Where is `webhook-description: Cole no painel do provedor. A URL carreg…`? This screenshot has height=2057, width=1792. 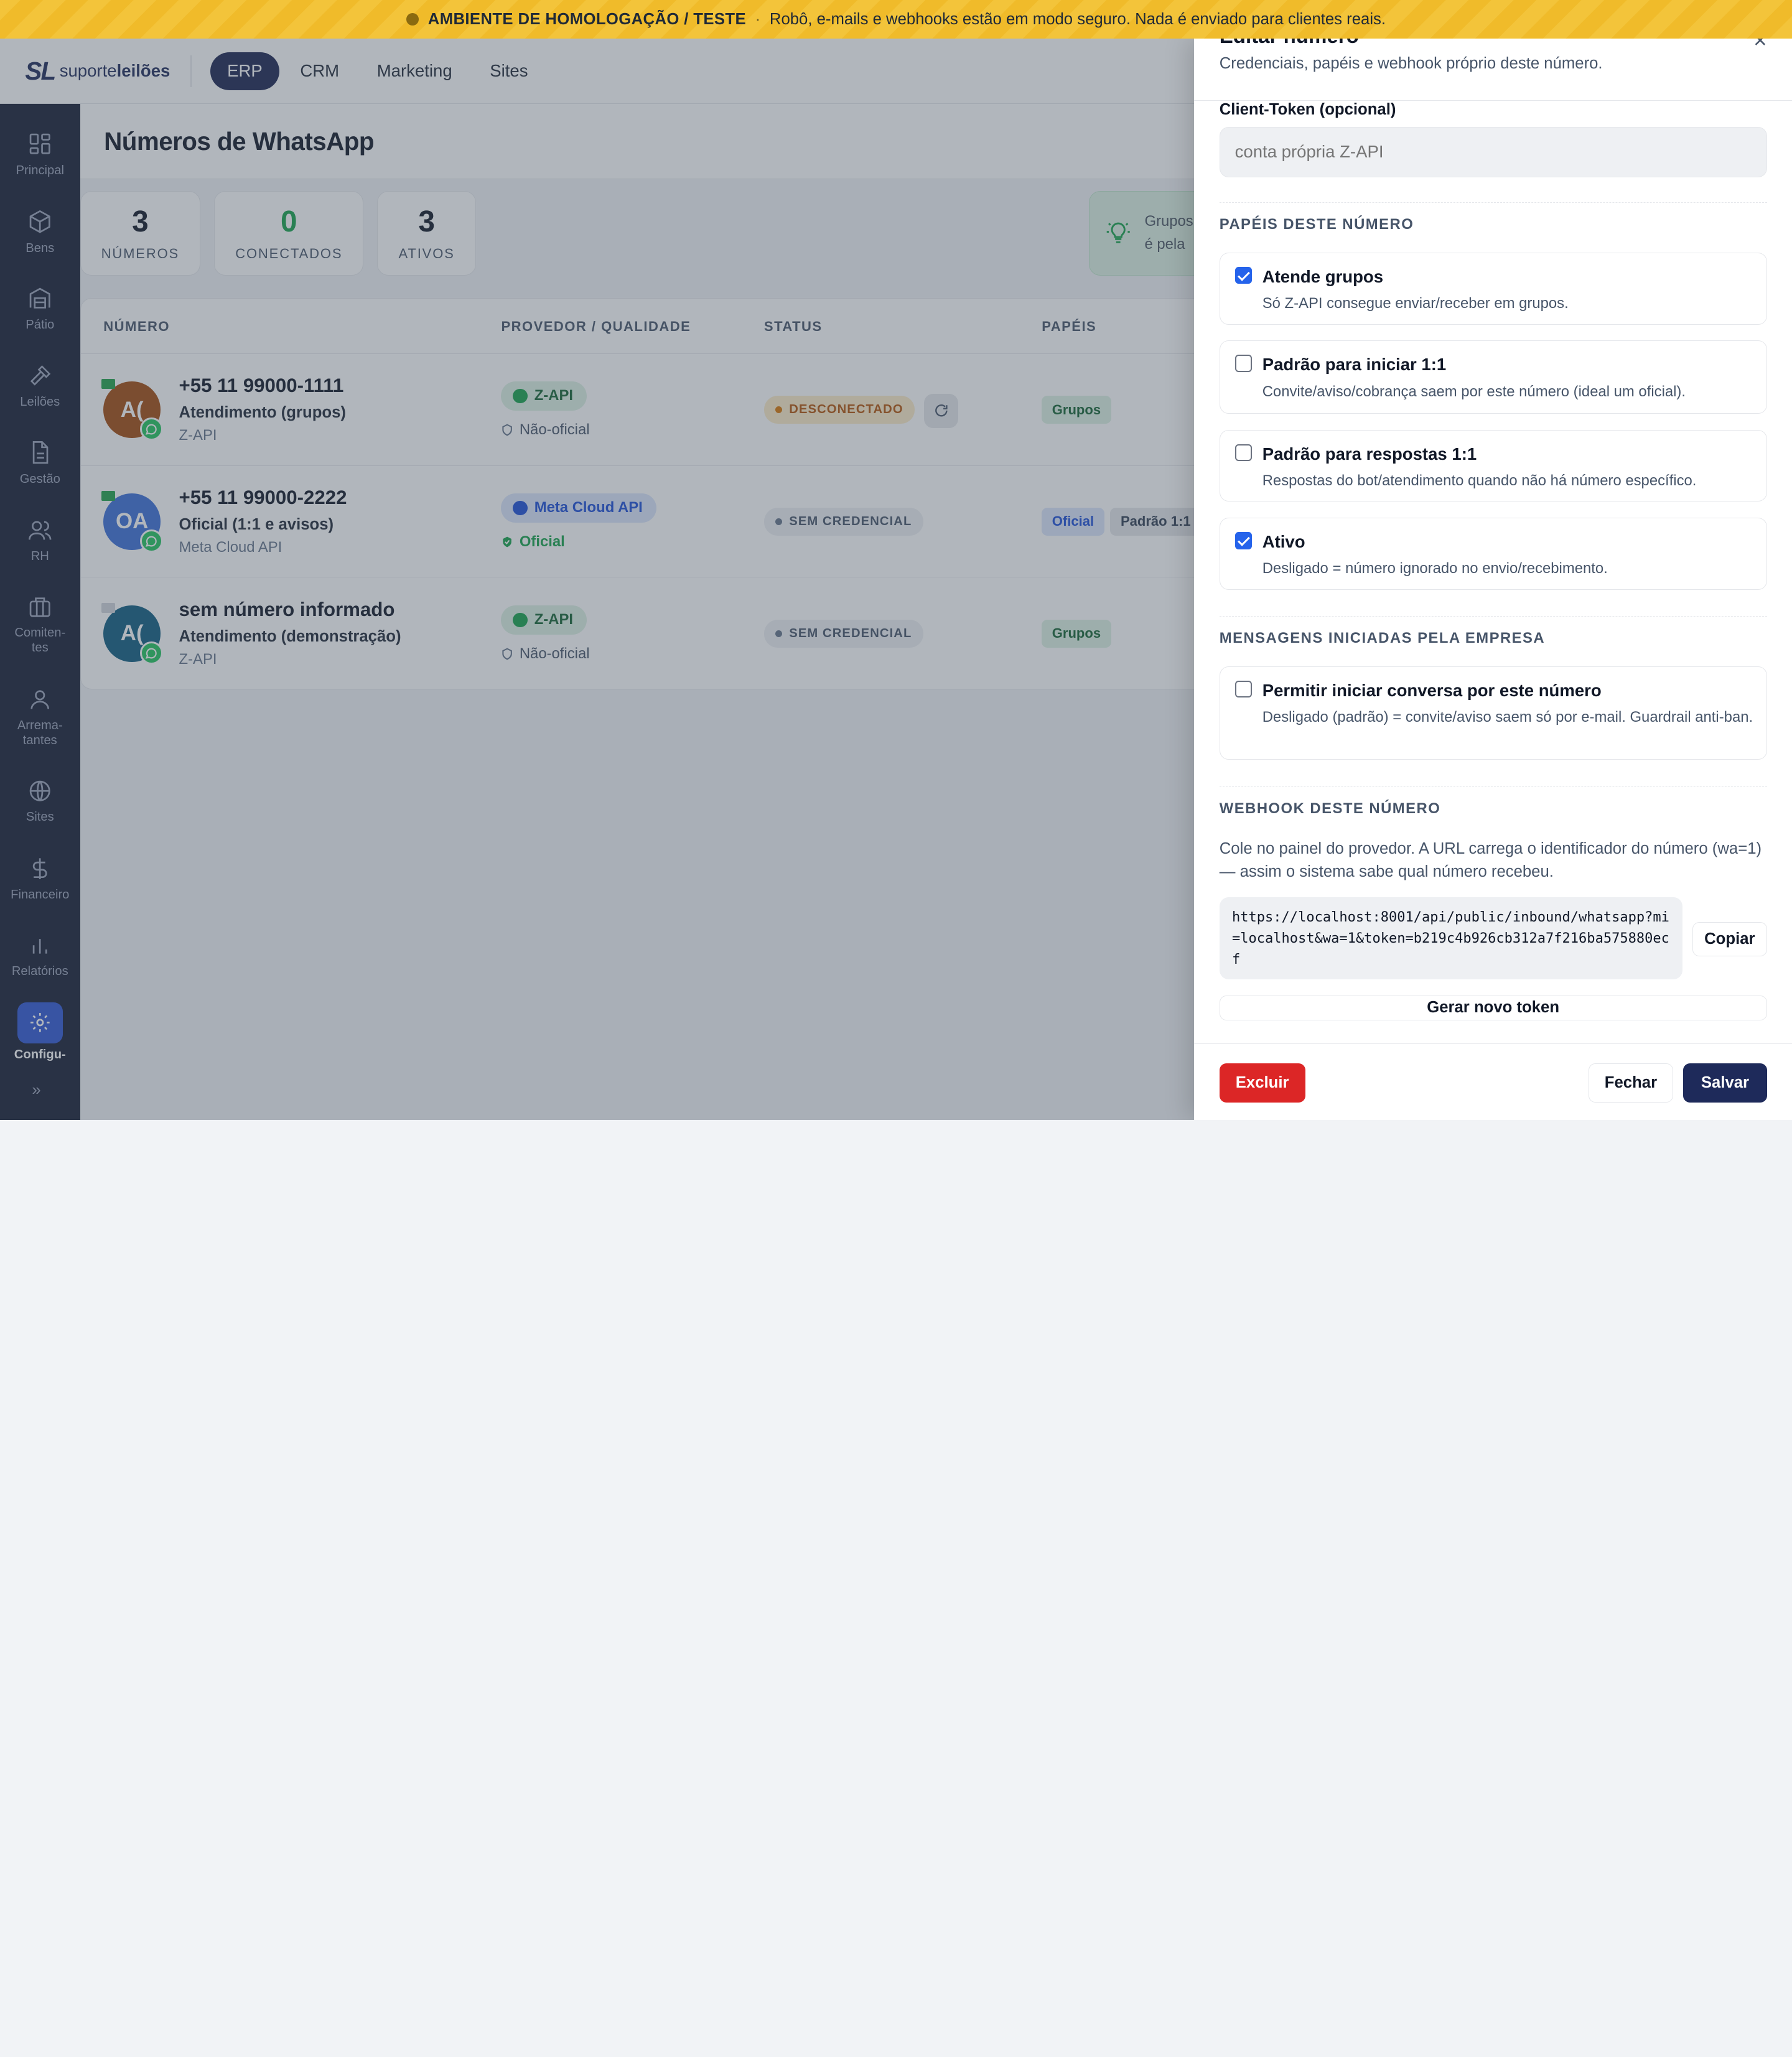
webhook-description: Cole no painel do provedor. A URL carreg… is located at coordinates (1490, 860).